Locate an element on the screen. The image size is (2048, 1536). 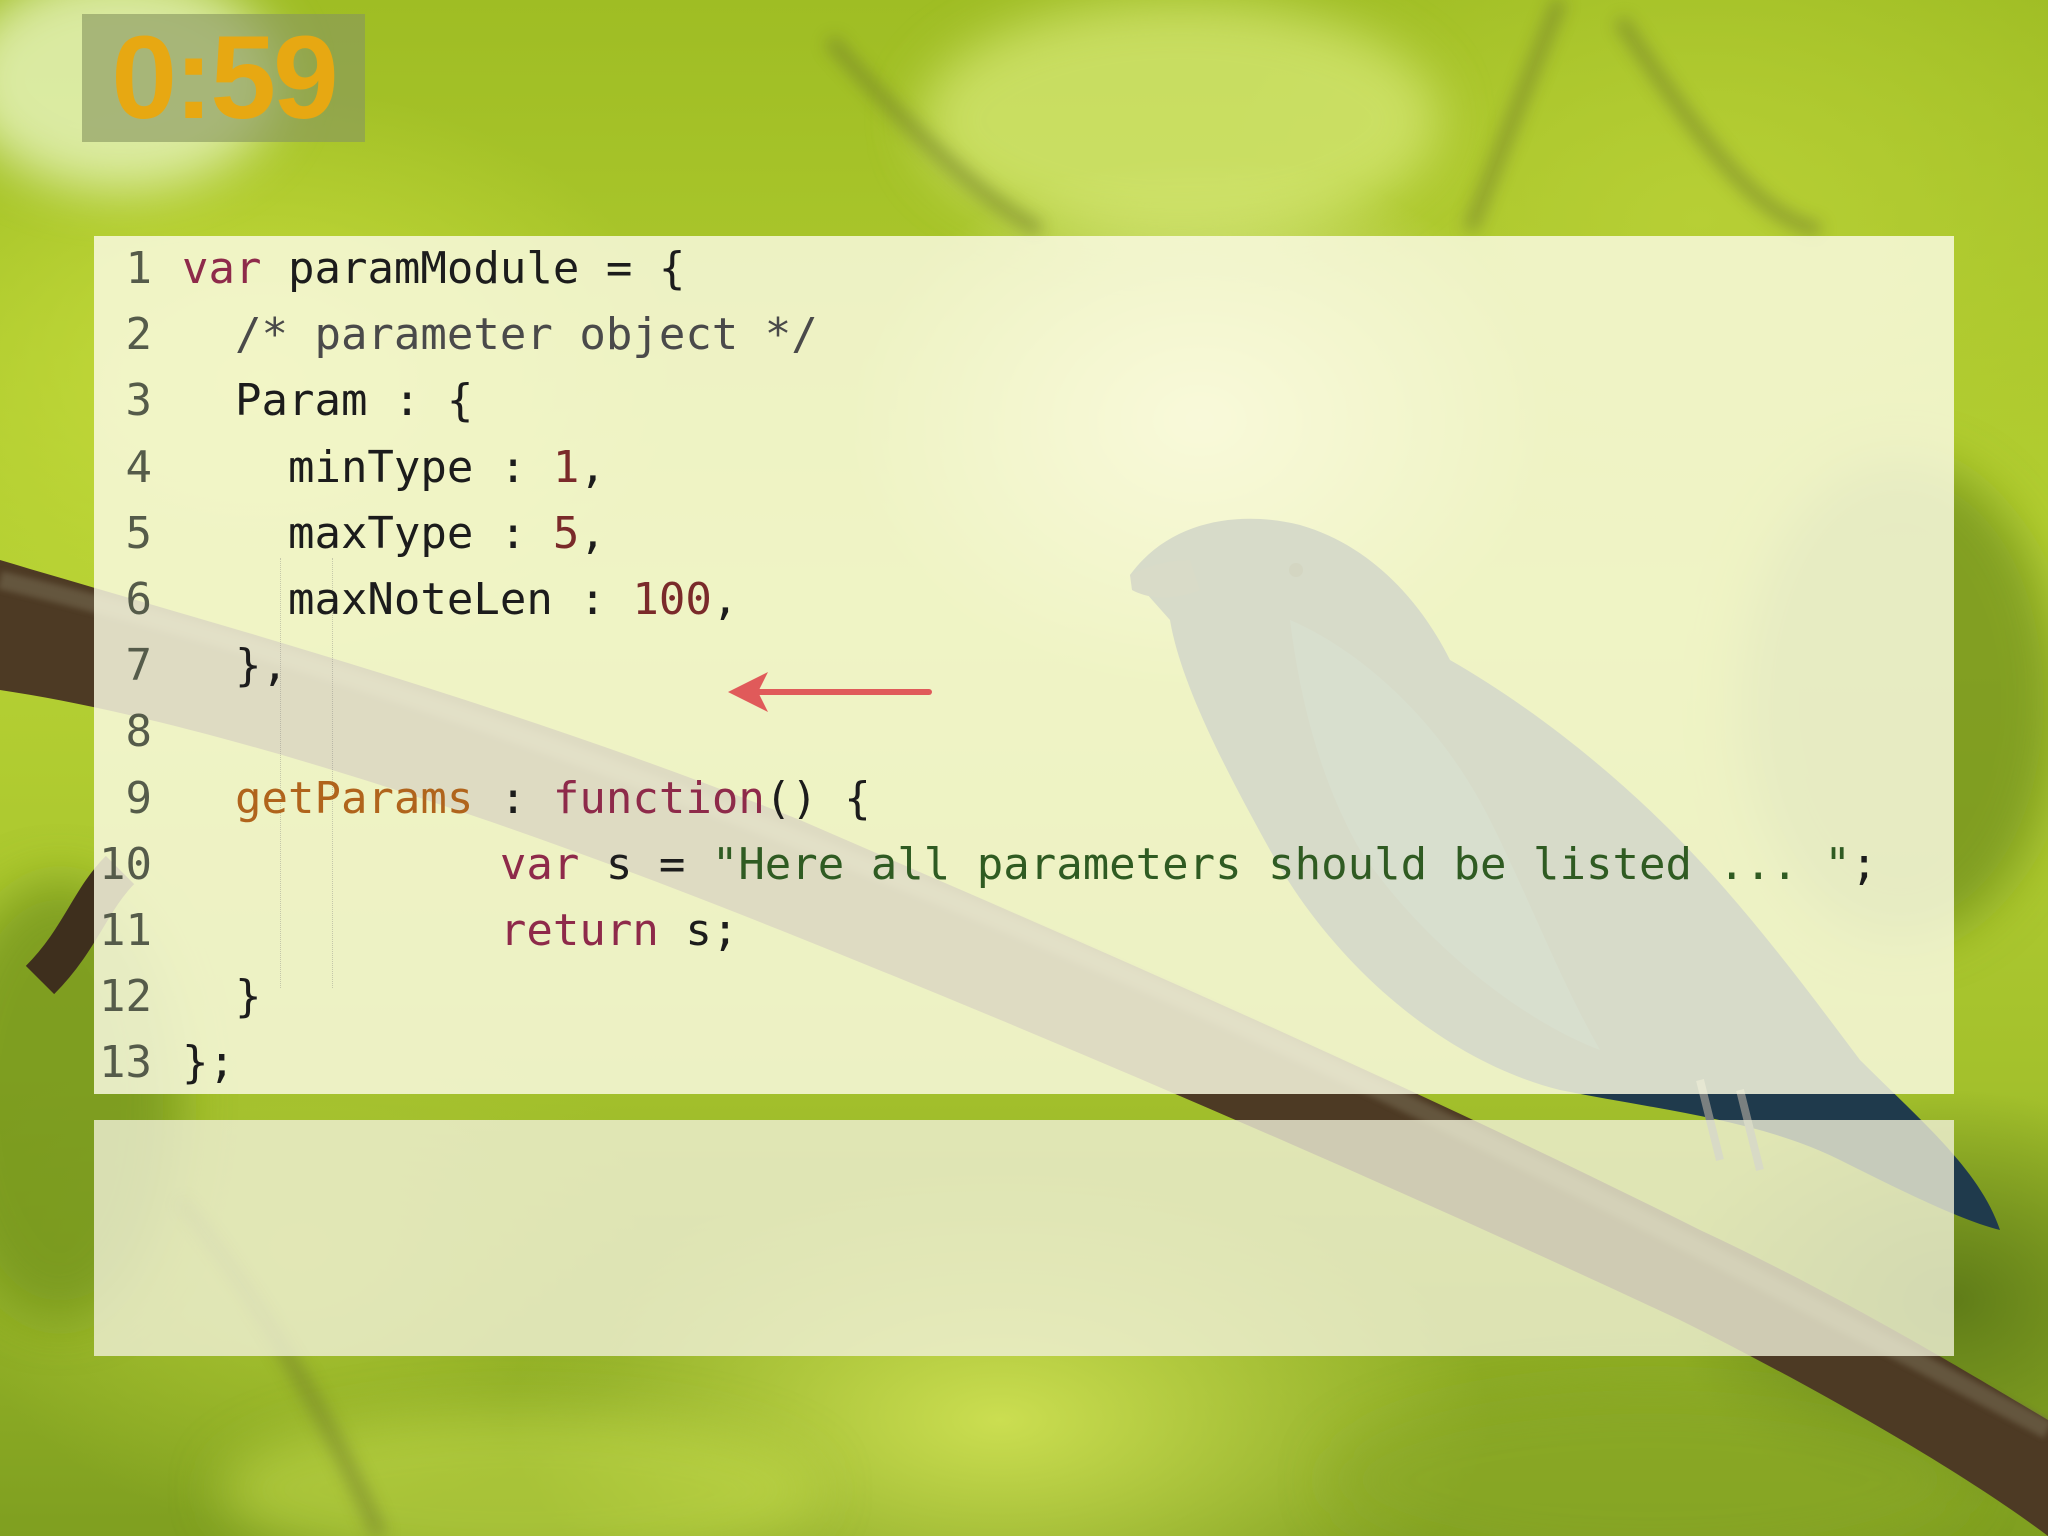
code-token: : is located at coordinates (513, 798).